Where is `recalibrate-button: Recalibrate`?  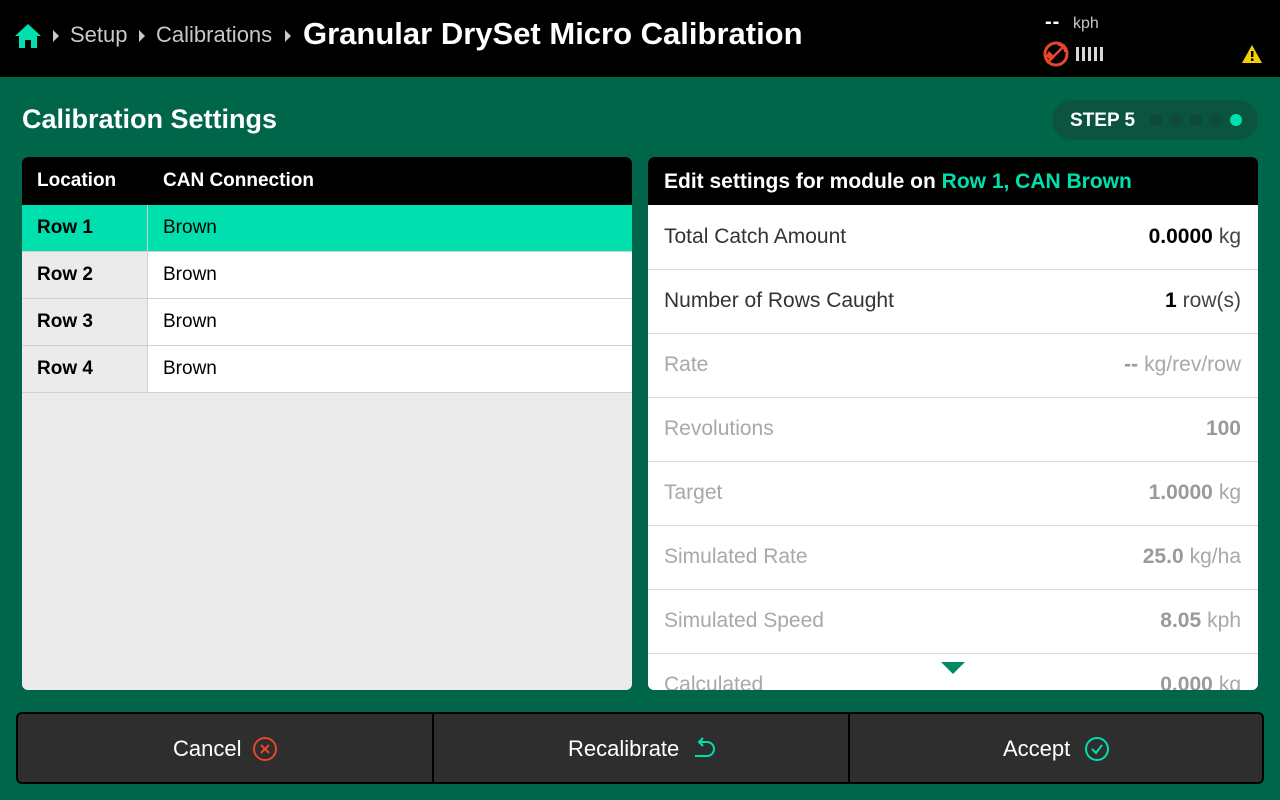 recalibrate-button: Recalibrate is located at coordinates (641, 748).